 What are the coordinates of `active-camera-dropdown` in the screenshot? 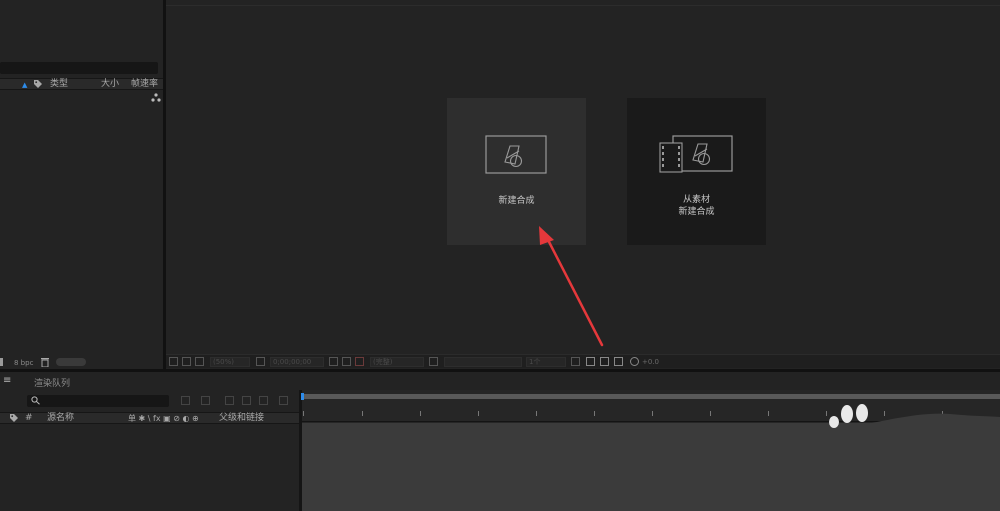 It's located at (483, 362).